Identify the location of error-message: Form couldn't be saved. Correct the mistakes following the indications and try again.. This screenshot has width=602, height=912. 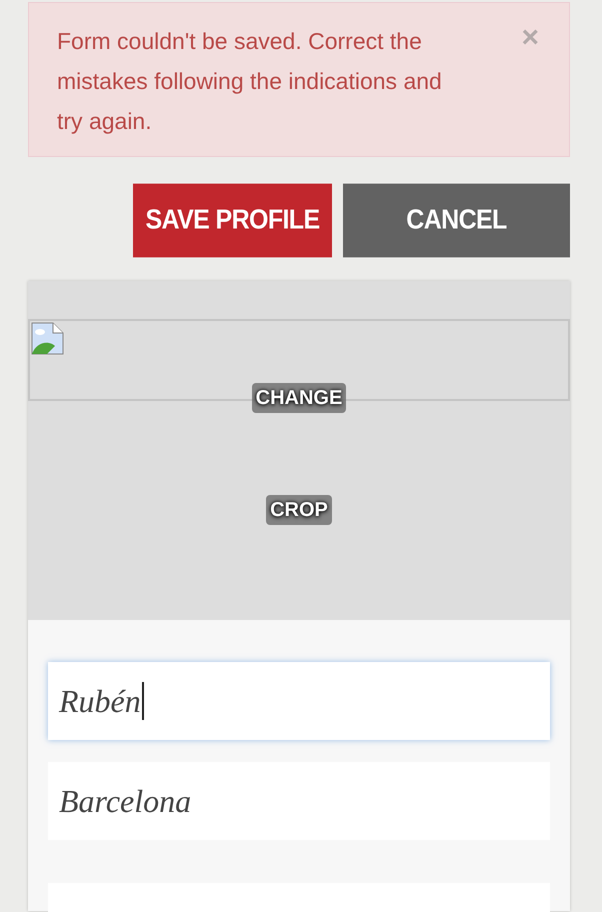
(250, 81).